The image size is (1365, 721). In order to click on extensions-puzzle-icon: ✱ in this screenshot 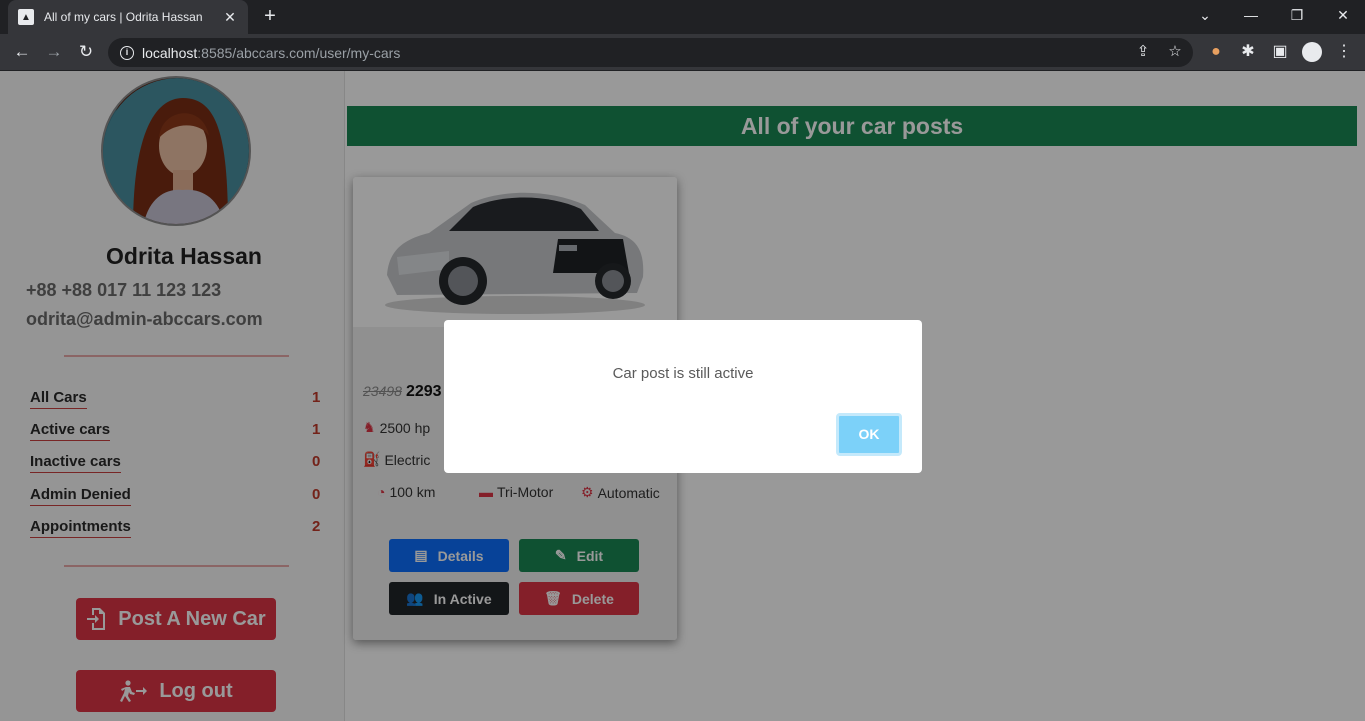, I will do `click(1248, 52)`.